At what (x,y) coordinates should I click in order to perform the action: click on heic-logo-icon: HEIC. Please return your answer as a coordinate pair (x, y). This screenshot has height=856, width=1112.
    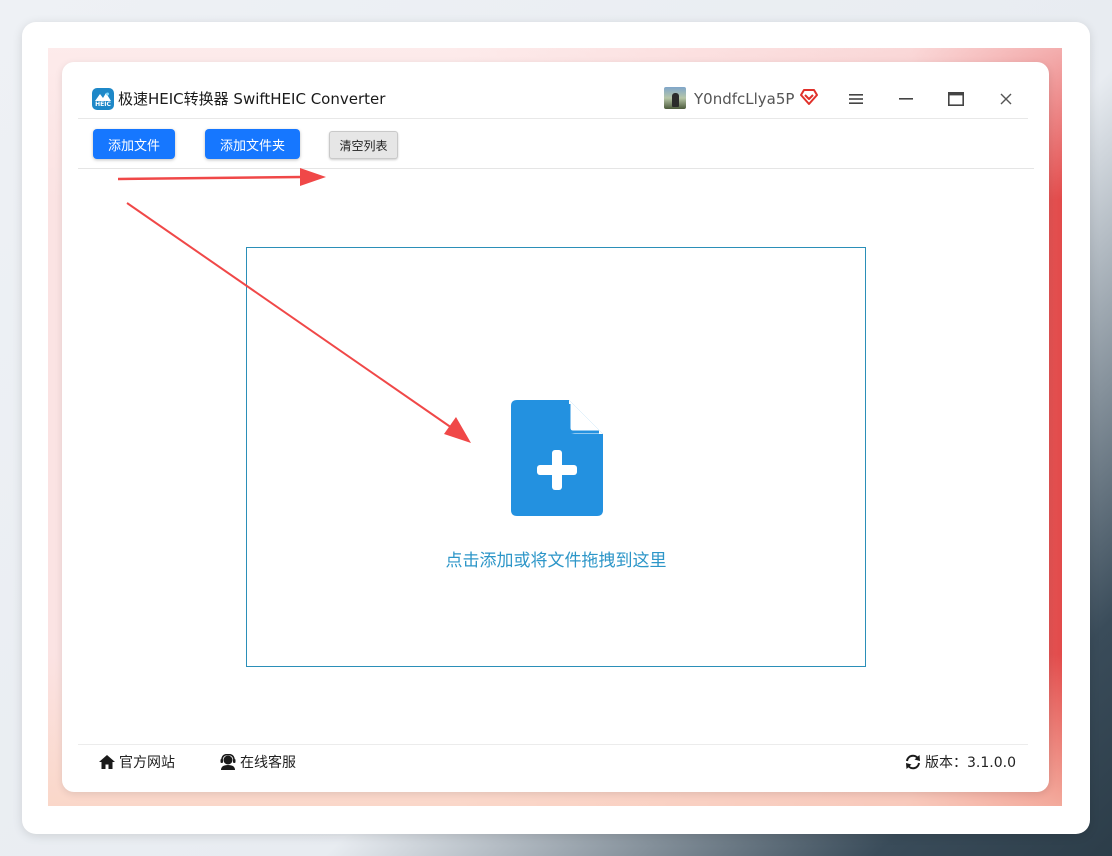
    Looking at the image, I should click on (103, 99).